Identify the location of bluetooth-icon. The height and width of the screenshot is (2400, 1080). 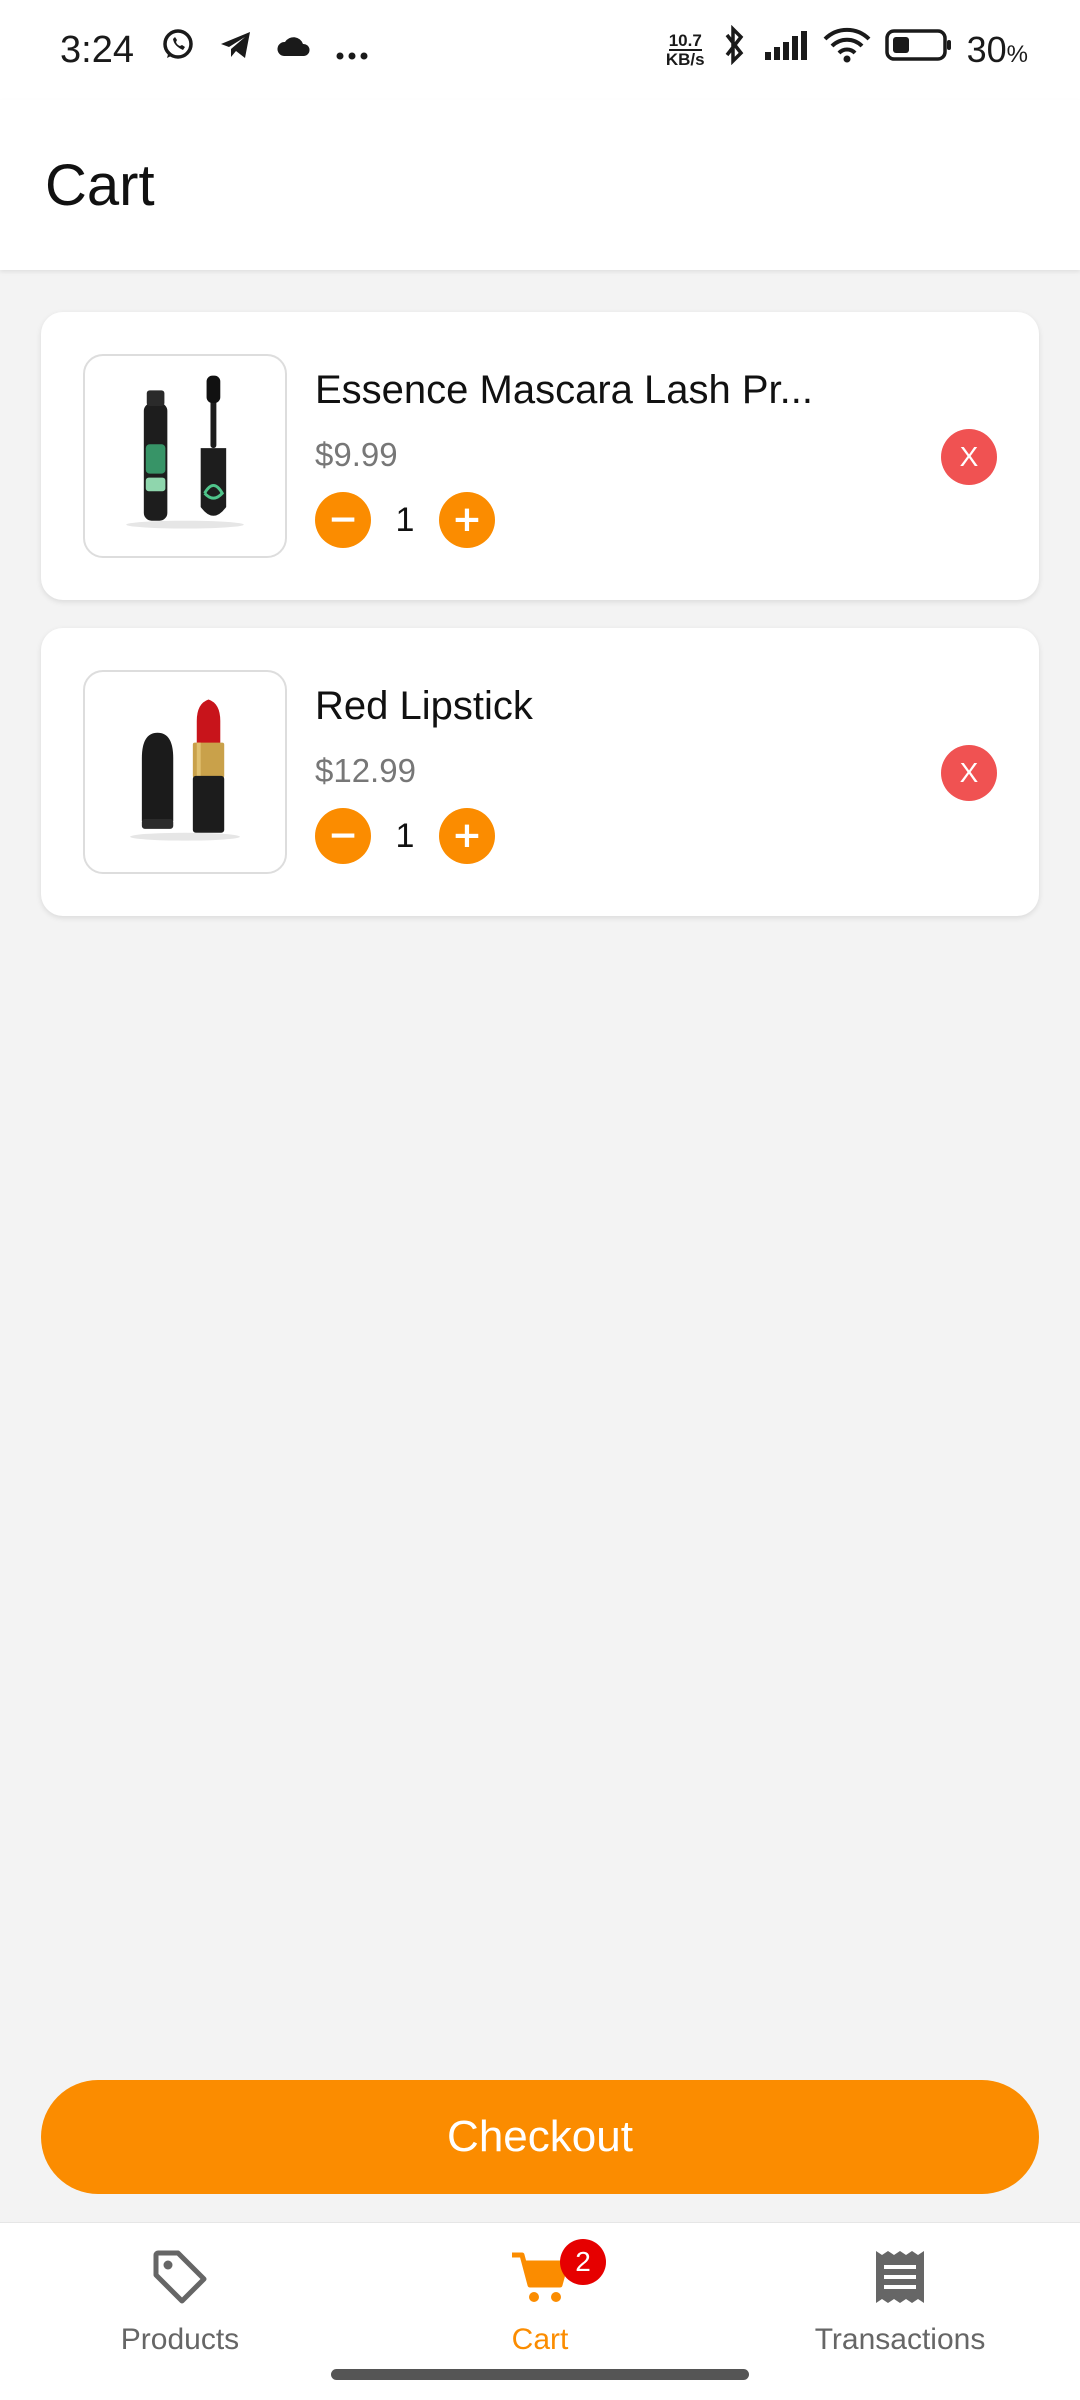
(734, 49).